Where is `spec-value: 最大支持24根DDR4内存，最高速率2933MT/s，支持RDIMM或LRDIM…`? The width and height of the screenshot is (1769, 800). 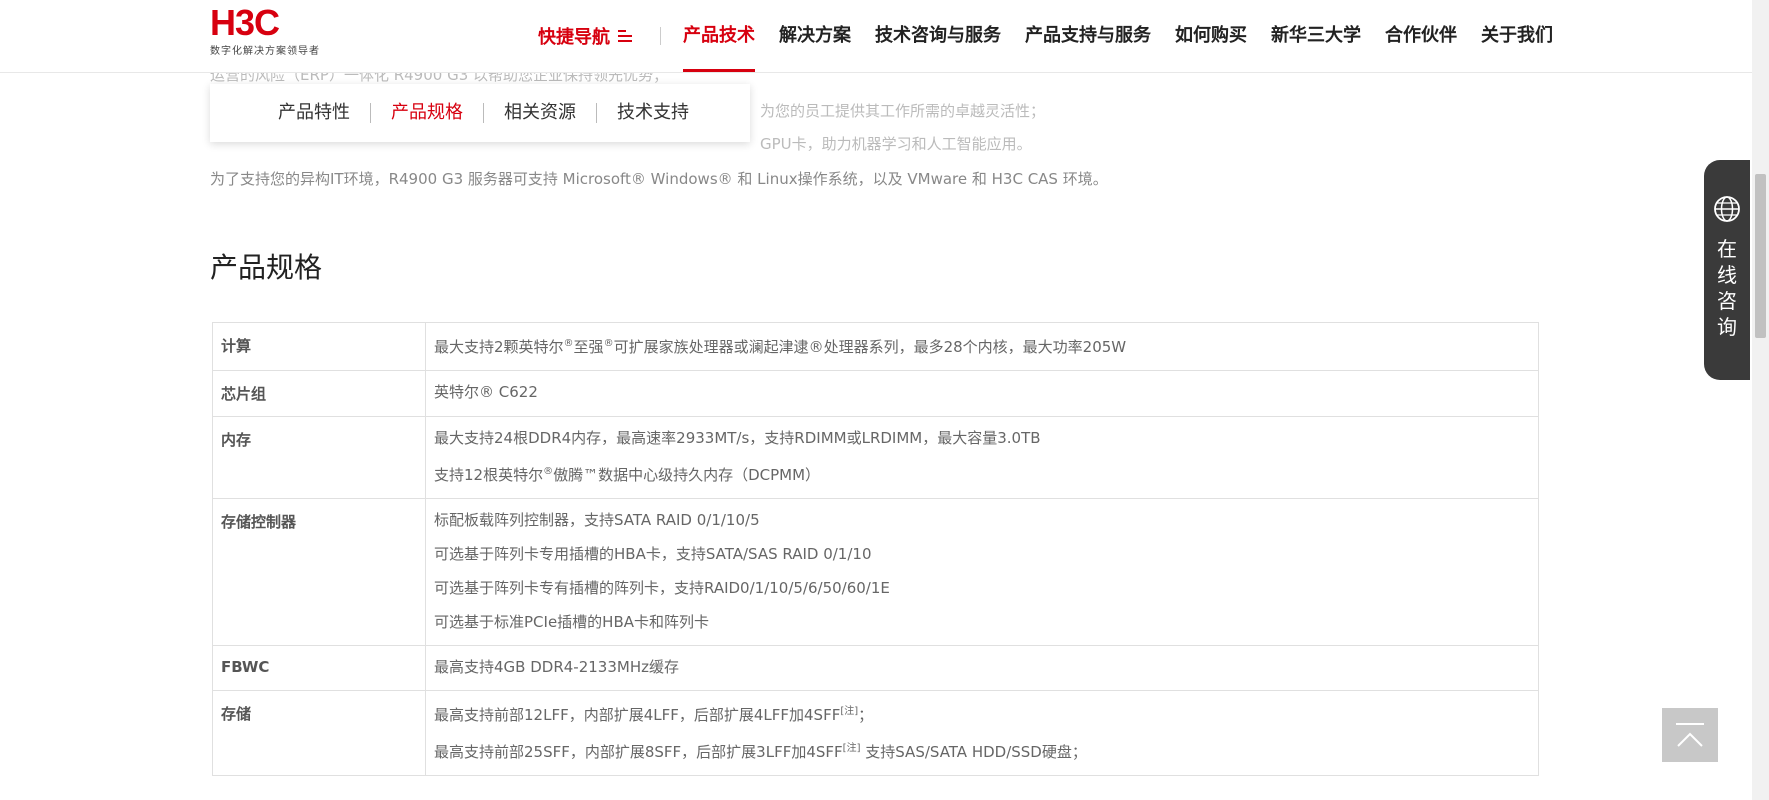 spec-value: 最大支持24根DDR4内存，最高速率2933MT/s，支持RDIMM或LRDIM… is located at coordinates (982, 457).